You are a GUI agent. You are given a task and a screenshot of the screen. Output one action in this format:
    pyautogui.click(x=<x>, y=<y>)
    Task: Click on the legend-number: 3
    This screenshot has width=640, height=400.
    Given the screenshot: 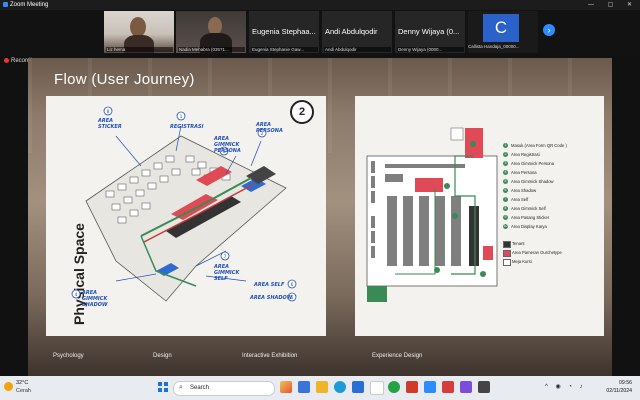 What is the action you would take?
    pyautogui.click(x=505, y=163)
    